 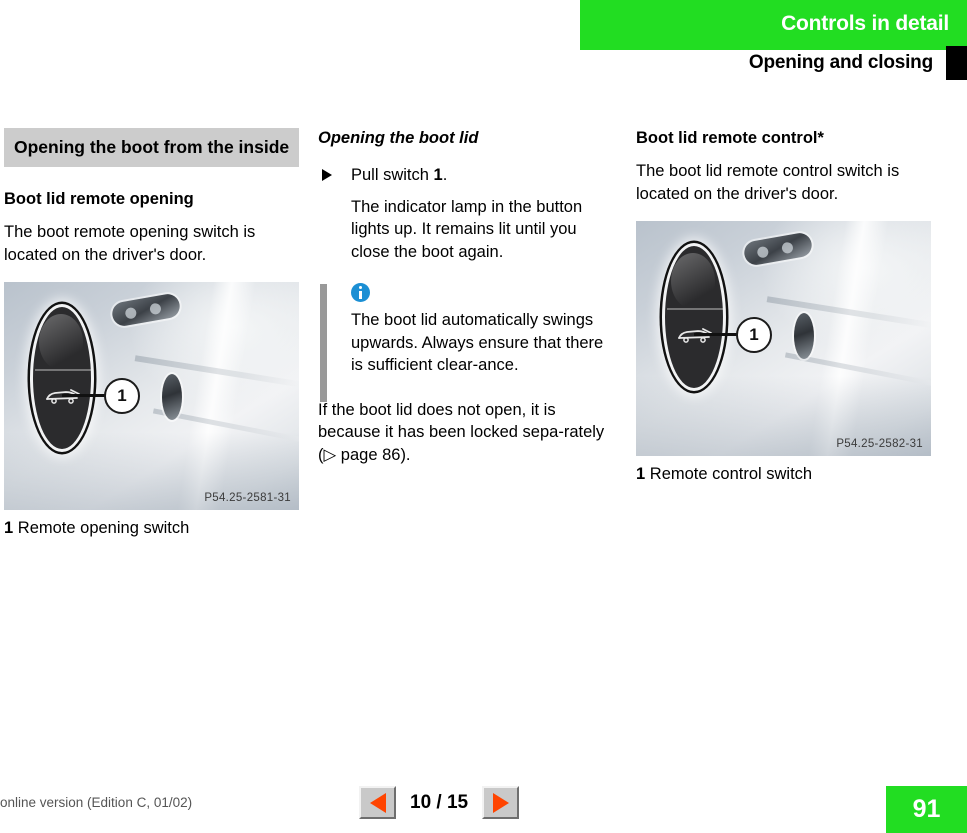 I want to click on section-header: Opening and closing, so click(x=483, y=66).